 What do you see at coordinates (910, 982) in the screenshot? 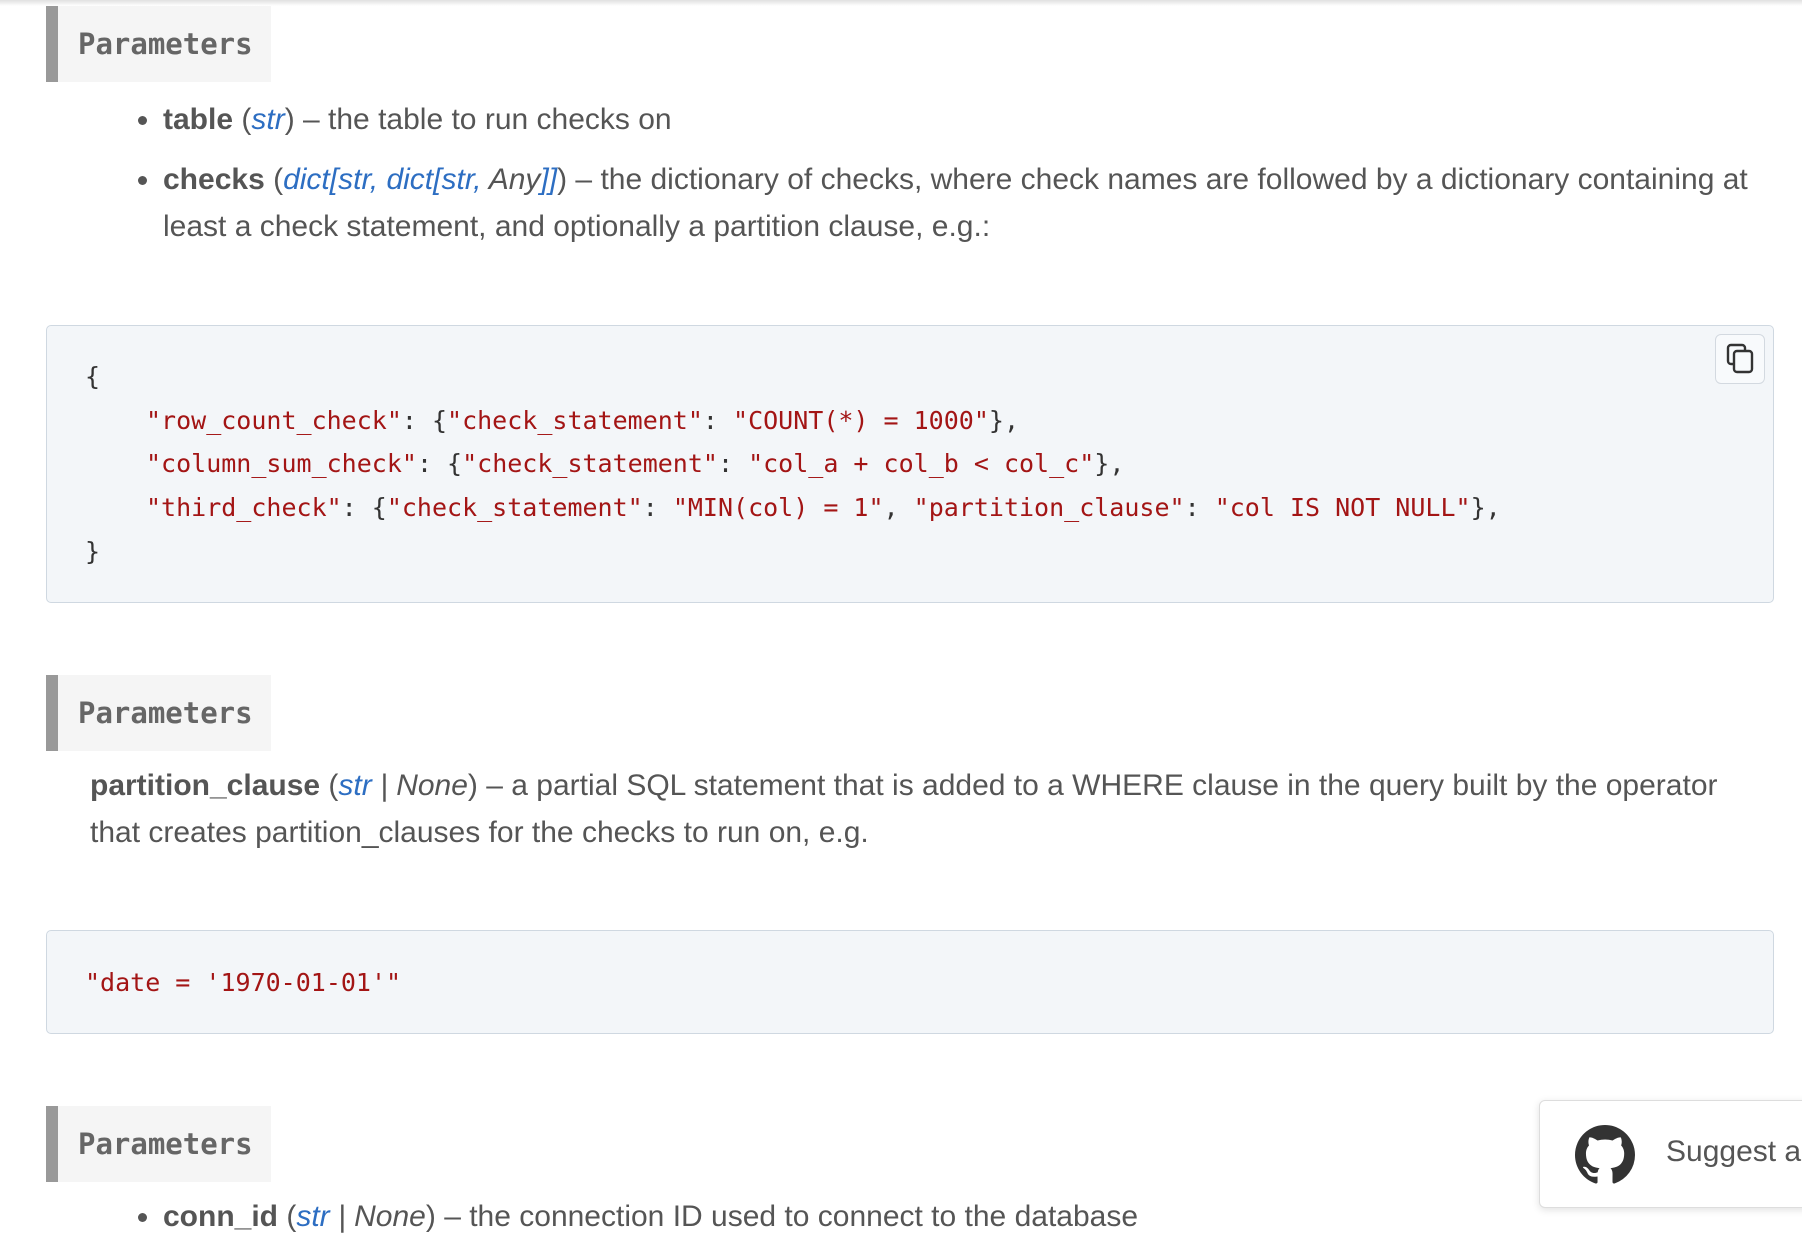
I see `code-block: "date = '1970-01-01'"` at bounding box center [910, 982].